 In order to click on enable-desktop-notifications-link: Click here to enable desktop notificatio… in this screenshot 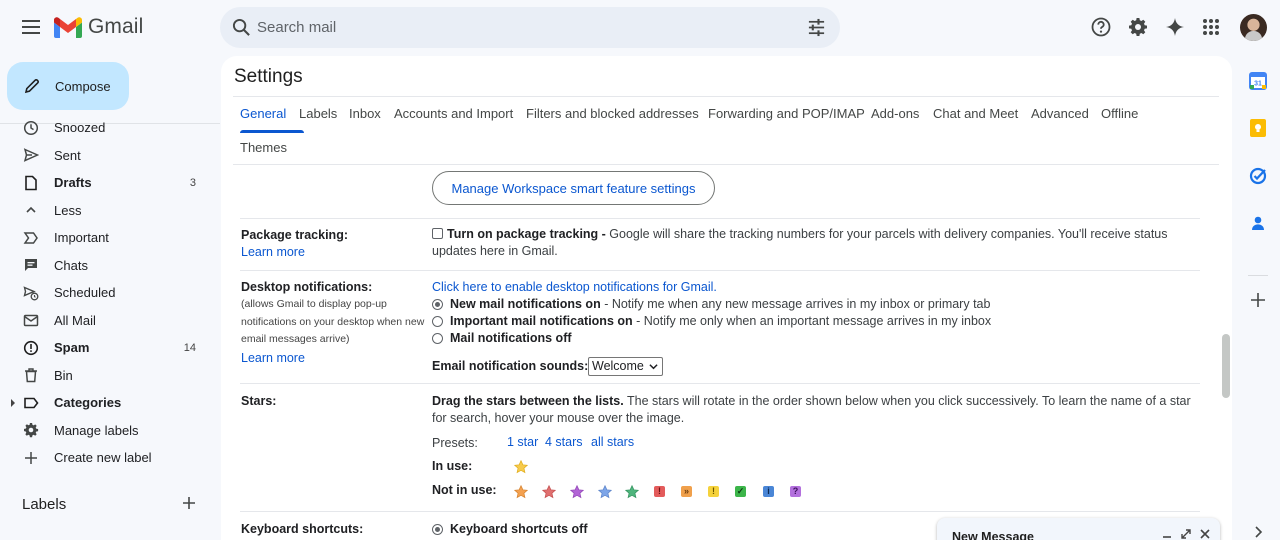, I will do `click(574, 287)`.